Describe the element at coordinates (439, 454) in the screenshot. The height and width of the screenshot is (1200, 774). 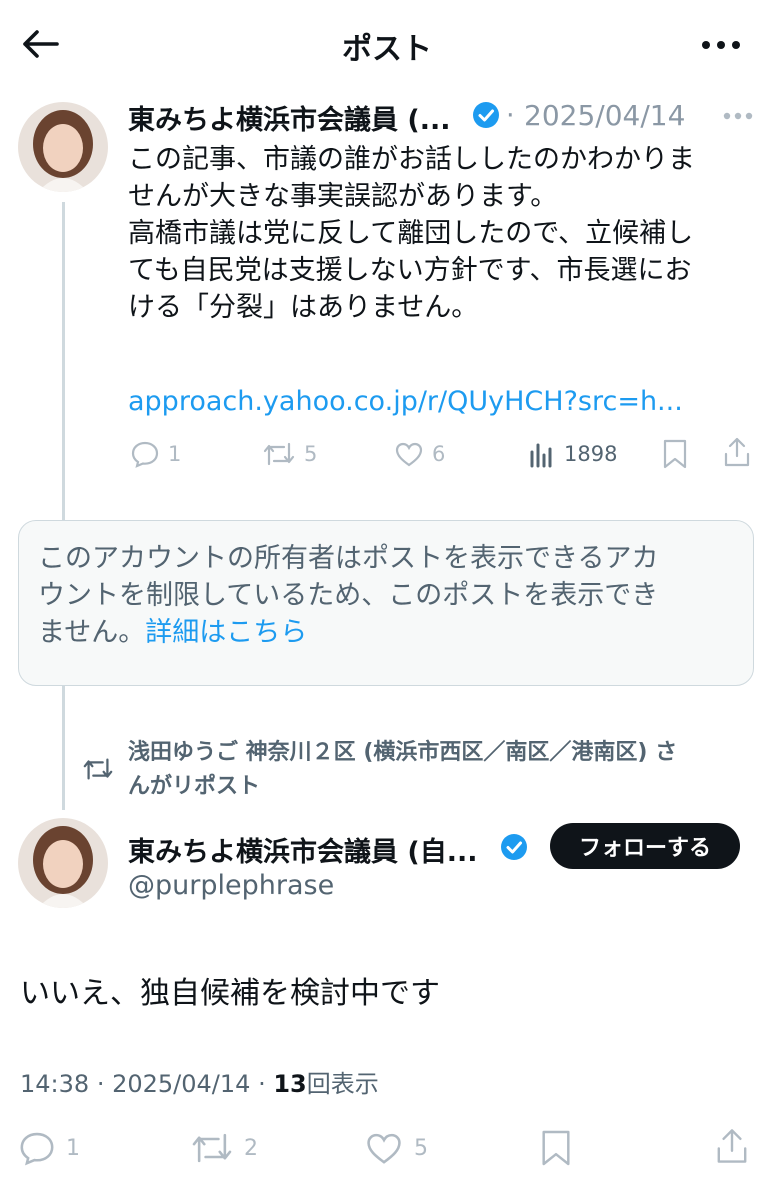
I see `like-count: 6` at that location.